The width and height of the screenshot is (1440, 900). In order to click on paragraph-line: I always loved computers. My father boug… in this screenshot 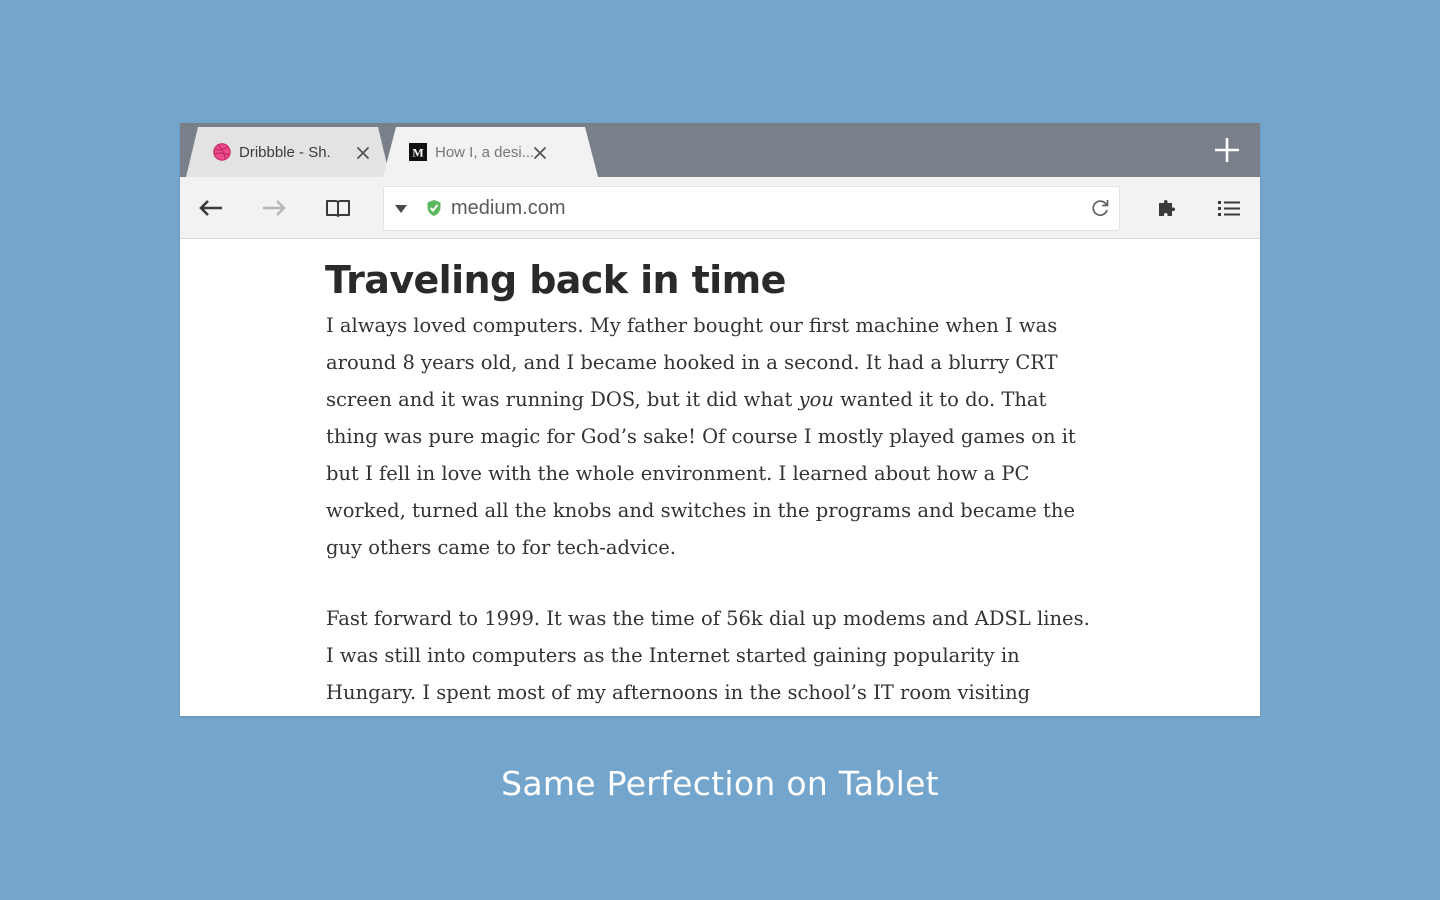, I will do `click(692, 325)`.